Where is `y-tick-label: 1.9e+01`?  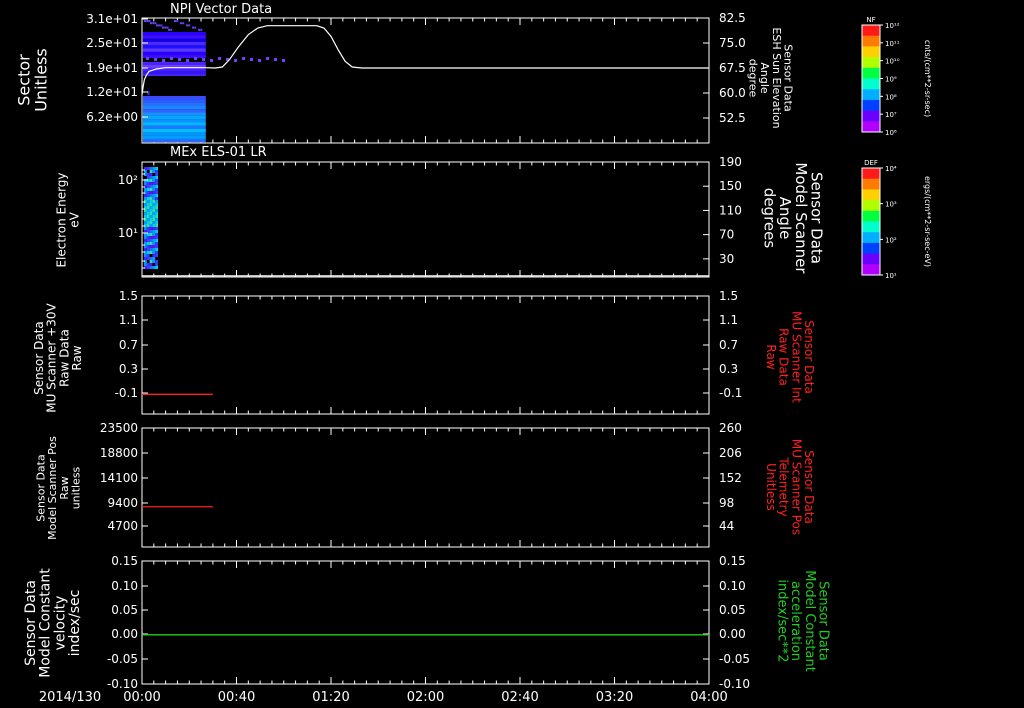 y-tick-label: 1.9e+01 is located at coordinates (112, 68).